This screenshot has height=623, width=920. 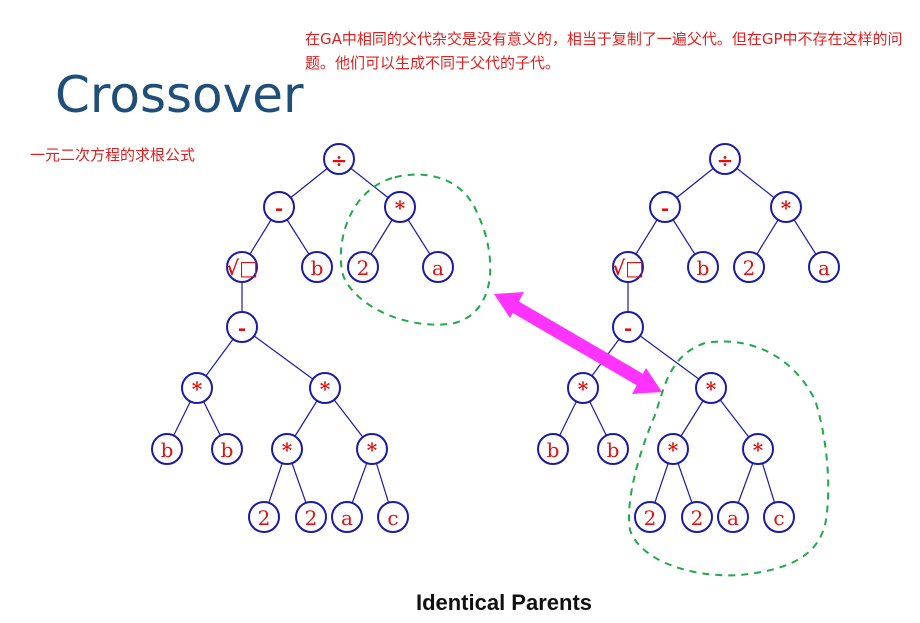 I want to click on left-node-sqrt: √□, so click(x=242, y=267).